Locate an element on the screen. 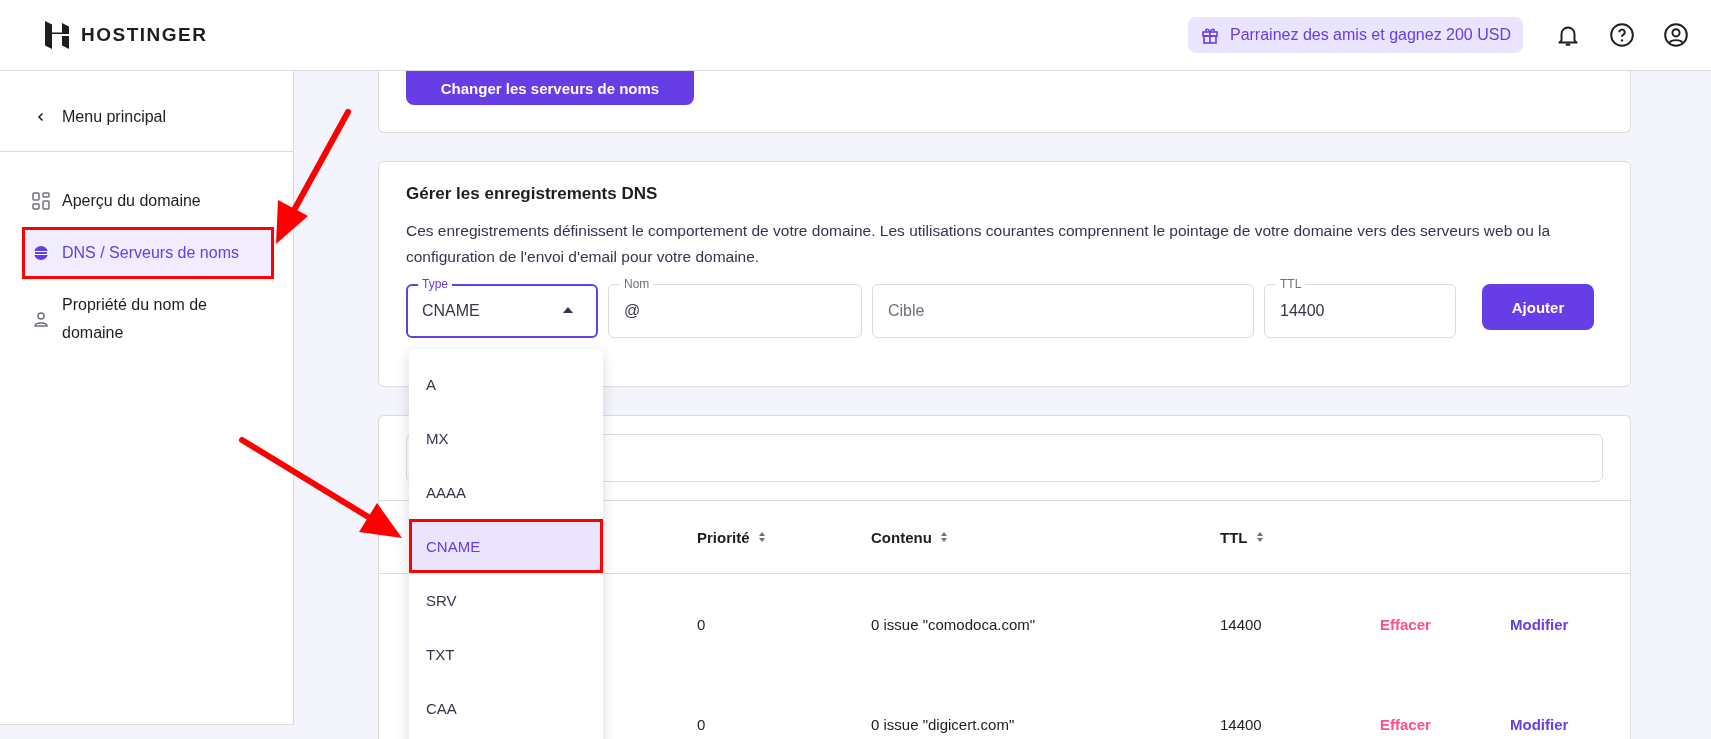 Image resolution: width=1711 pixels, height=739 pixels. column-header: Priorité is located at coordinates (784, 537).